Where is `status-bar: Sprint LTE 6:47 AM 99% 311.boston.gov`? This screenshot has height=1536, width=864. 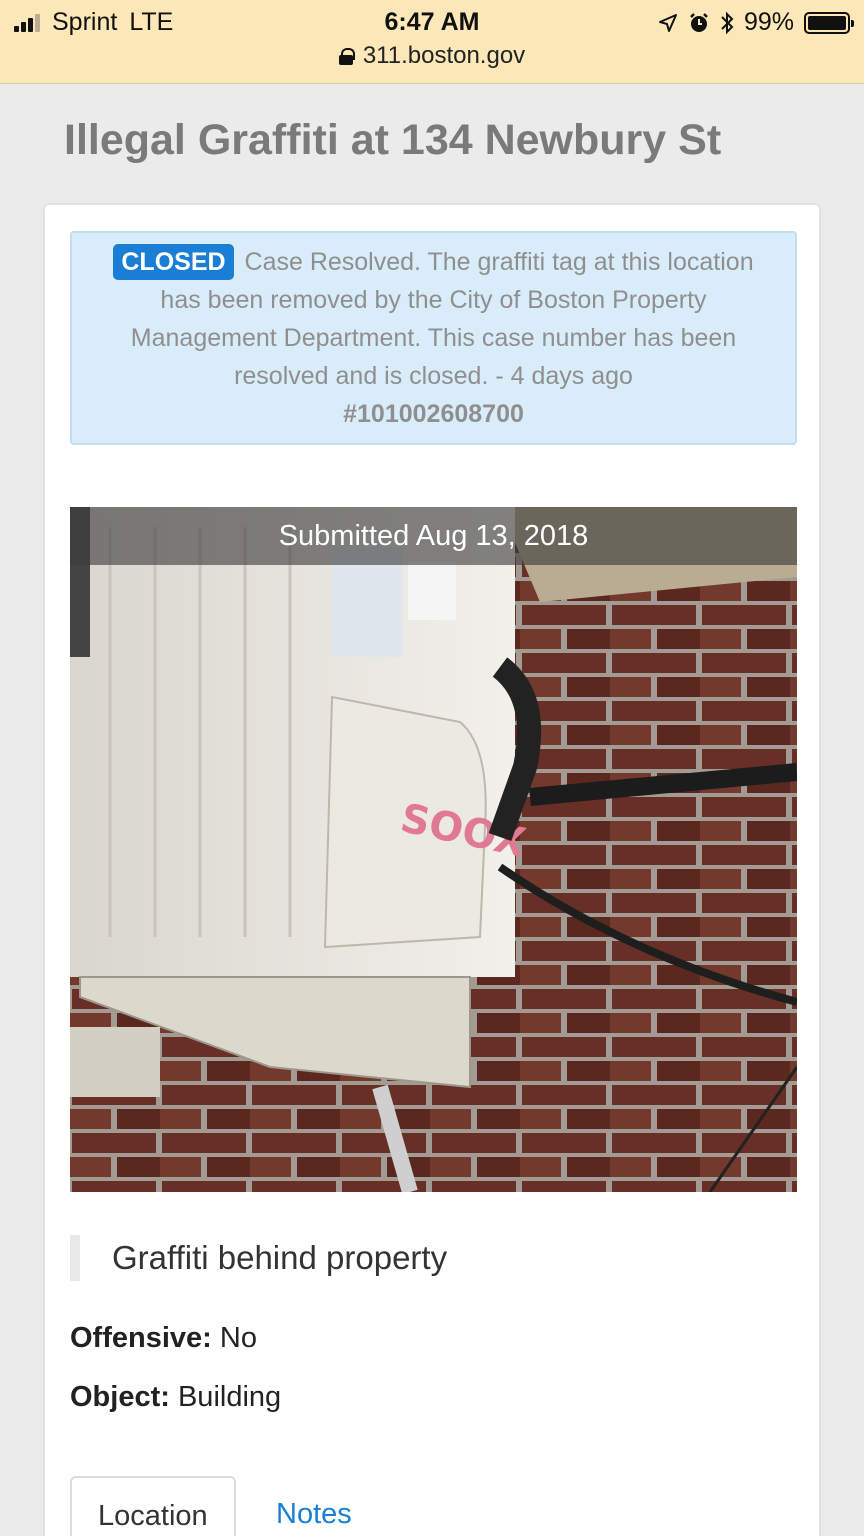 status-bar: Sprint LTE 6:47 AM 99% 311.boston.gov is located at coordinates (432, 42).